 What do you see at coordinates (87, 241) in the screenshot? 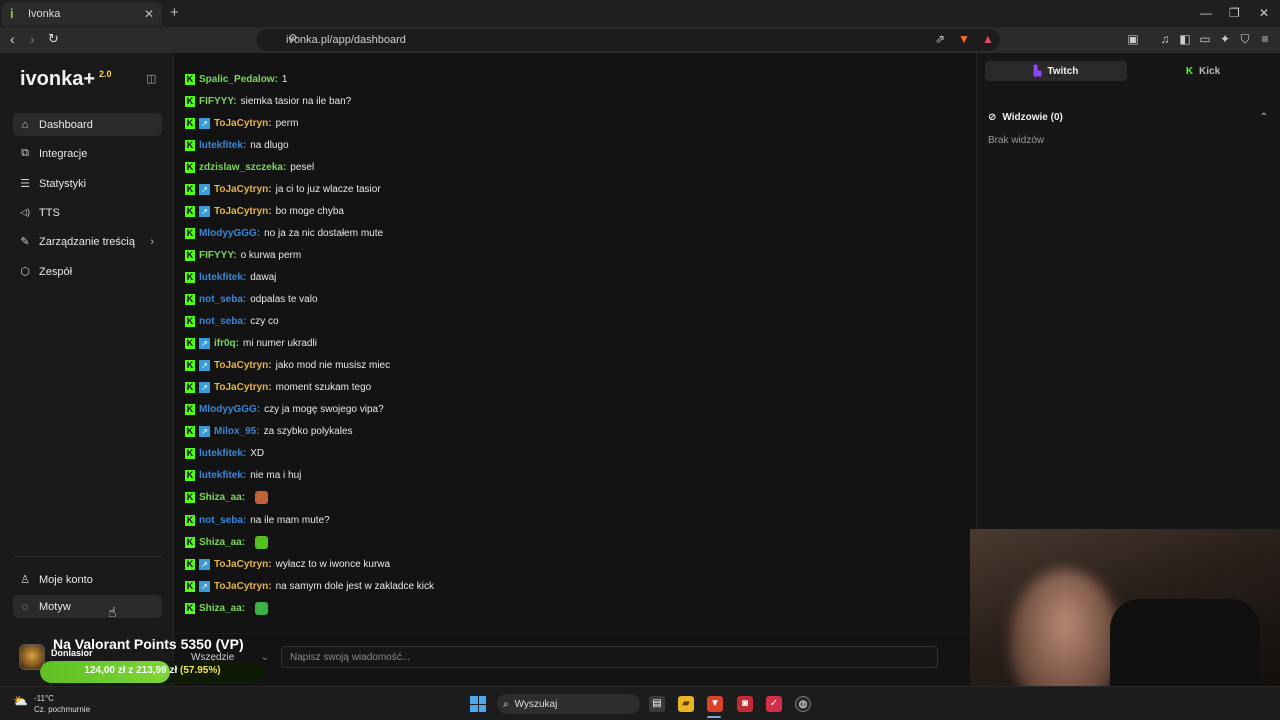
I see `sidebar-item-content: ✎ Zarządzanie treścią ›` at bounding box center [87, 241].